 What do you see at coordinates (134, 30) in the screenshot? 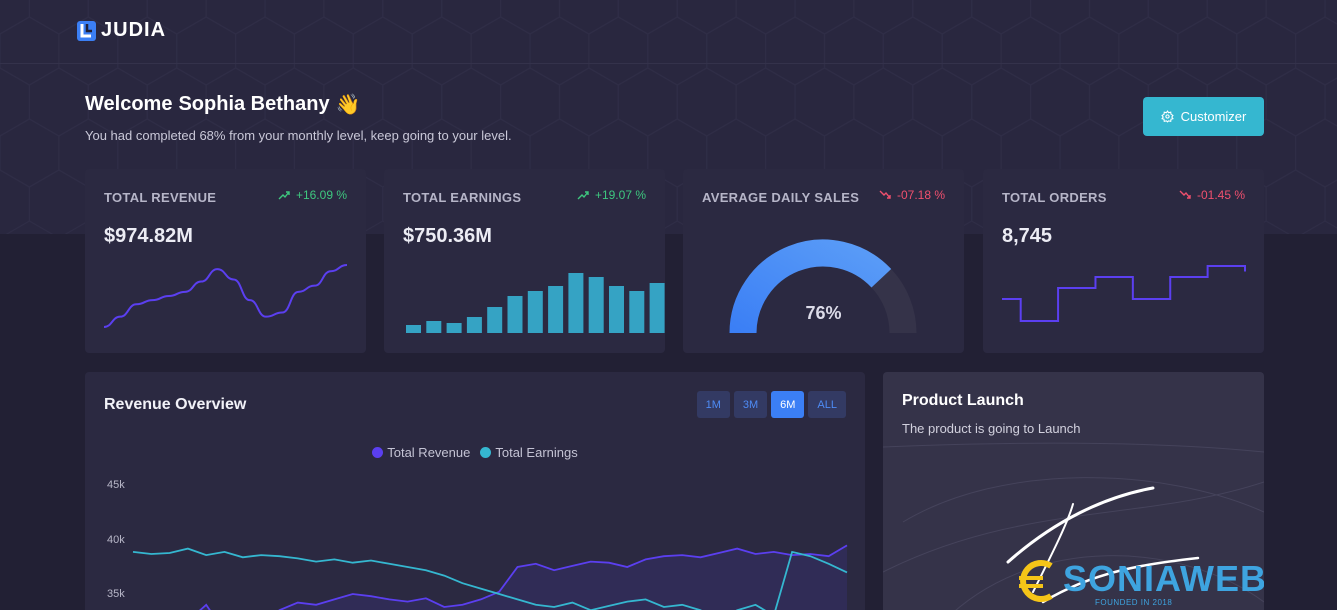
I see `brand-name: JUDIA` at bounding box center [134, 30].